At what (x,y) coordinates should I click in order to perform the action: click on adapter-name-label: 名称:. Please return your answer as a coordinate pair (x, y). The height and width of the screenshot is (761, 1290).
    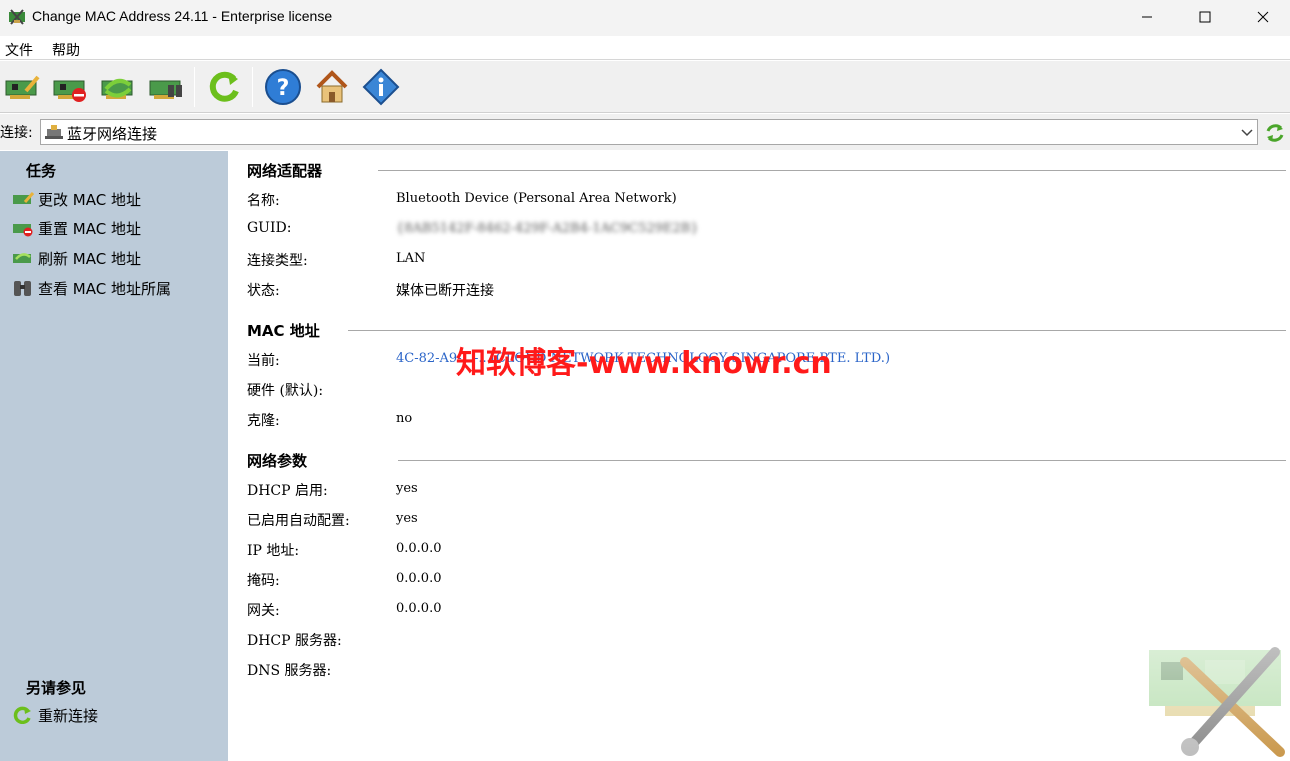
    Looking at the image, I should click on (263, 201).